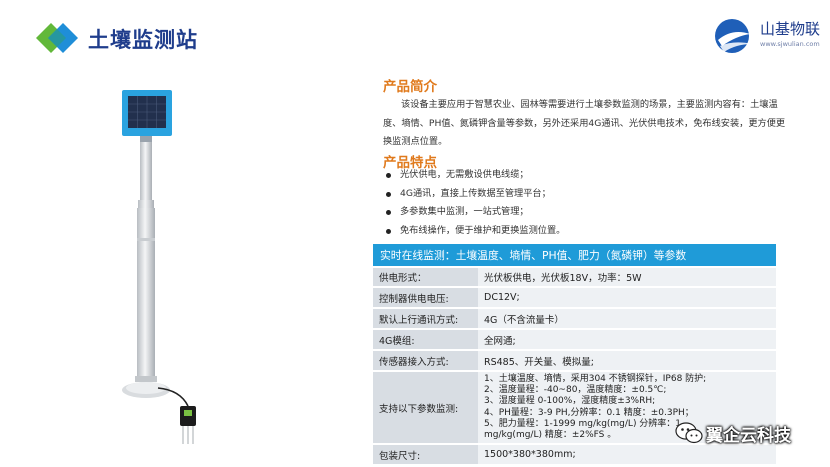 The image size is (830, 467). Describe the element at coordinates (425, 319) in the screenshot. I see `spec-label: 默认上行通讯方式:` at that location.